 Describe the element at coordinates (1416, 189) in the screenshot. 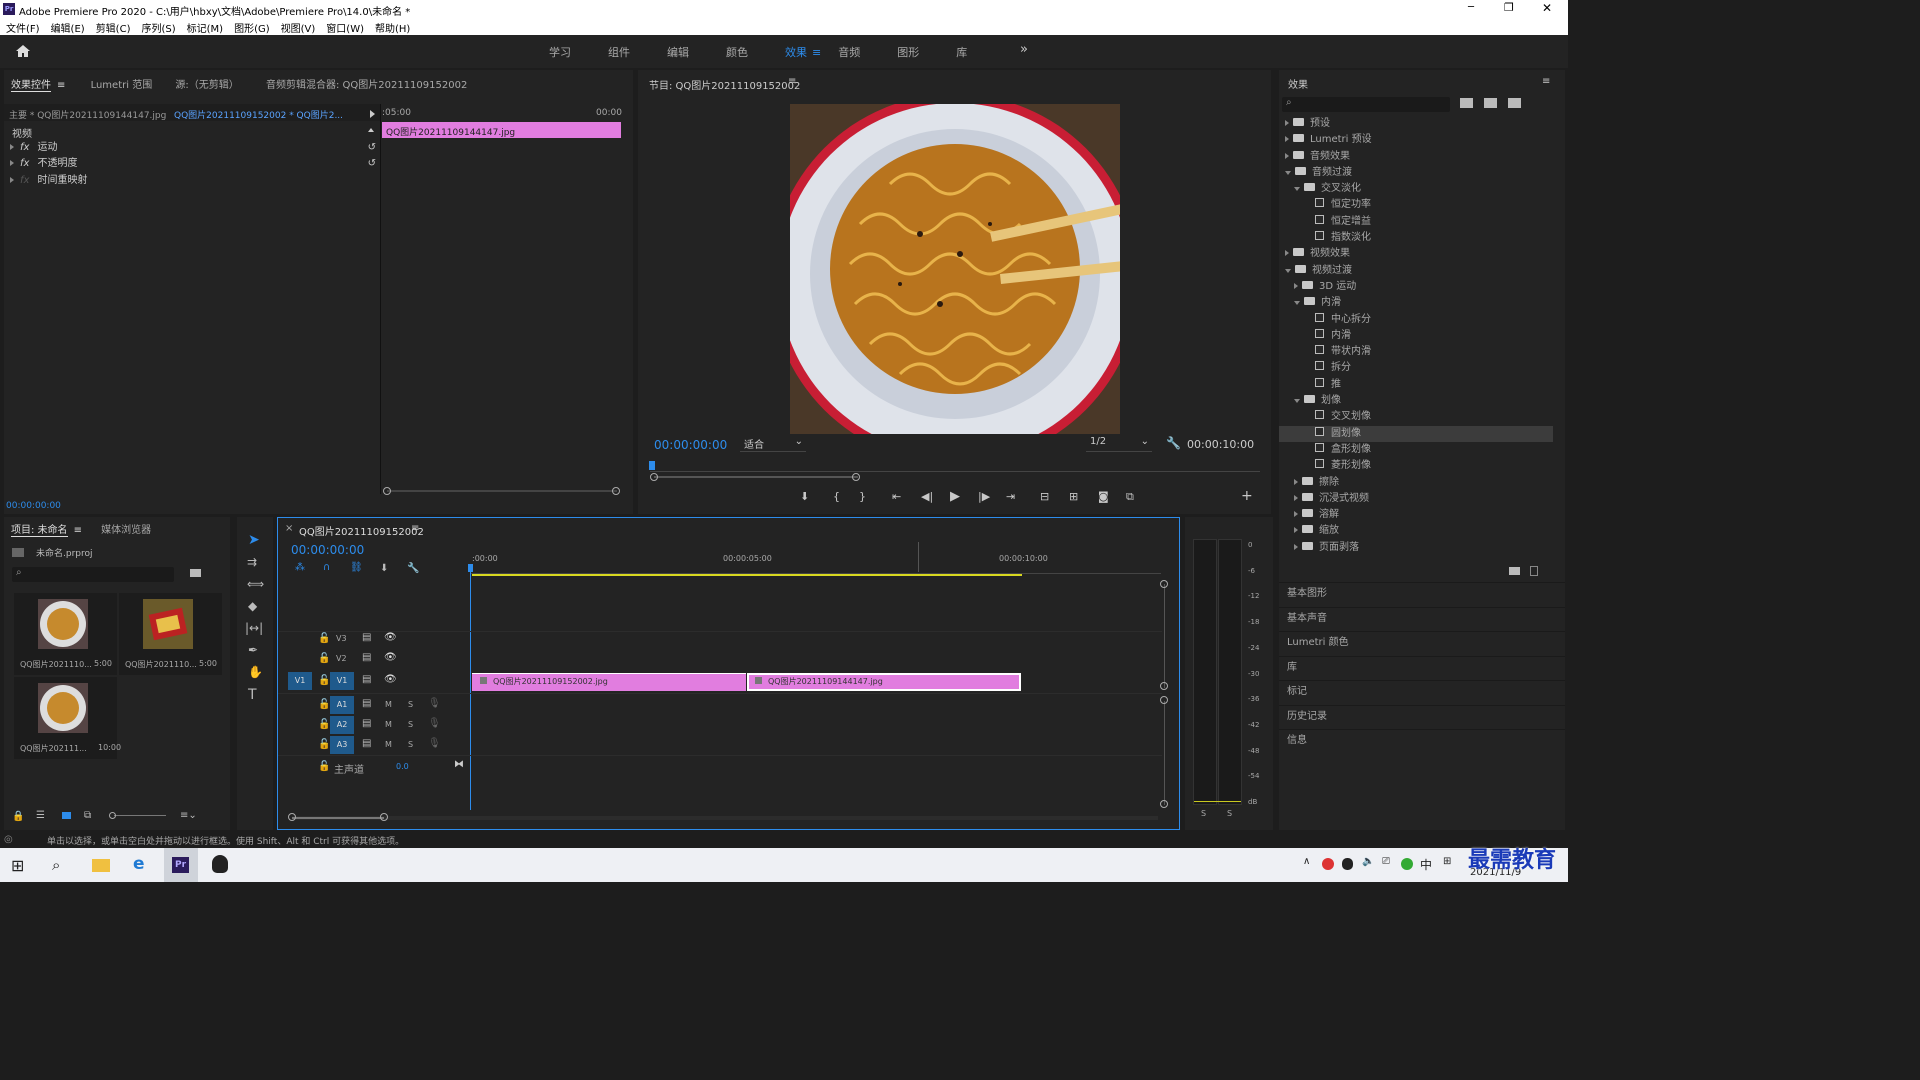

I see `effects-folder: 交叉淡化` at that location.